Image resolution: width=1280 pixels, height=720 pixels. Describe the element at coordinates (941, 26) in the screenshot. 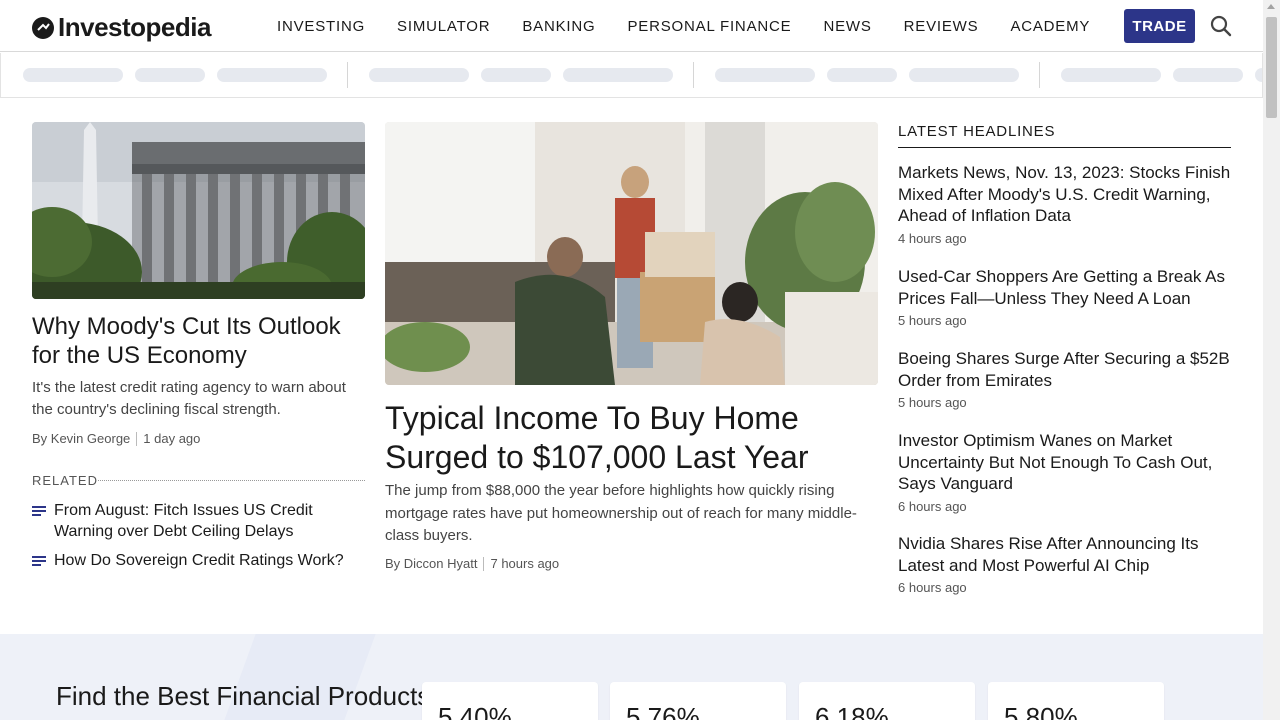

I see `nav-reviews: REVIEWS` at that location.